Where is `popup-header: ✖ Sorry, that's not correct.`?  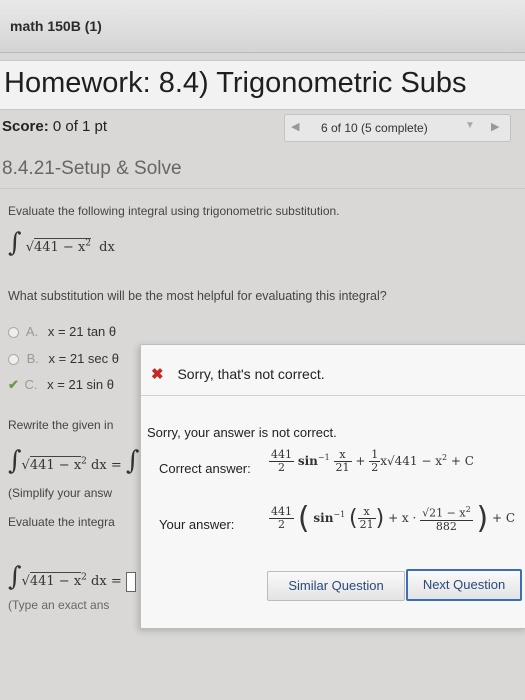 popup-header: ✖ Sorry, that's not correct. is located at coordinates (238, 374).